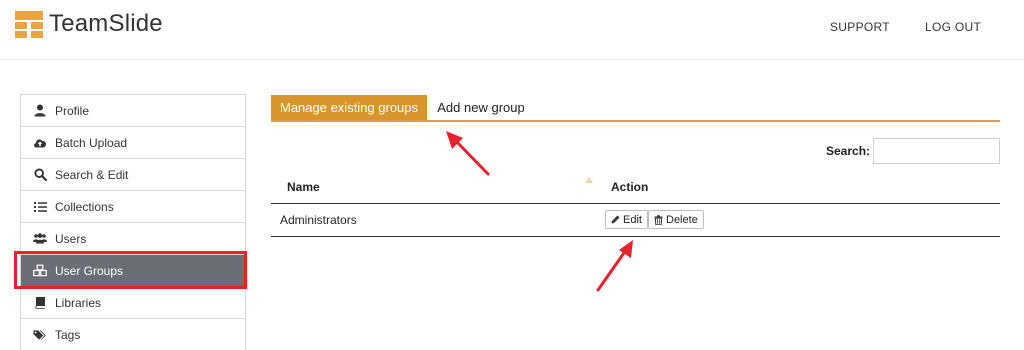 The image size is (1024, 350). I want to click on column-header-action: Action, so click(630, 187).